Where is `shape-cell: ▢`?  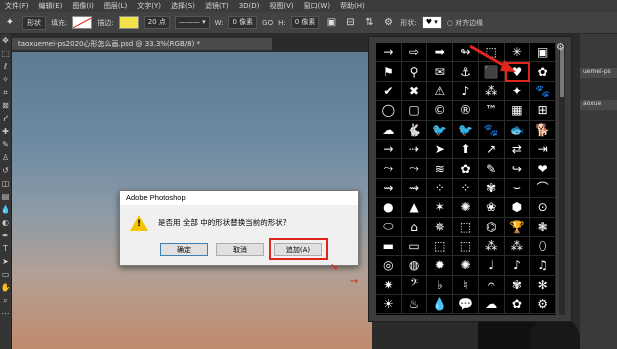 shape-cell: ▢ is located at coordinates (414, 111).